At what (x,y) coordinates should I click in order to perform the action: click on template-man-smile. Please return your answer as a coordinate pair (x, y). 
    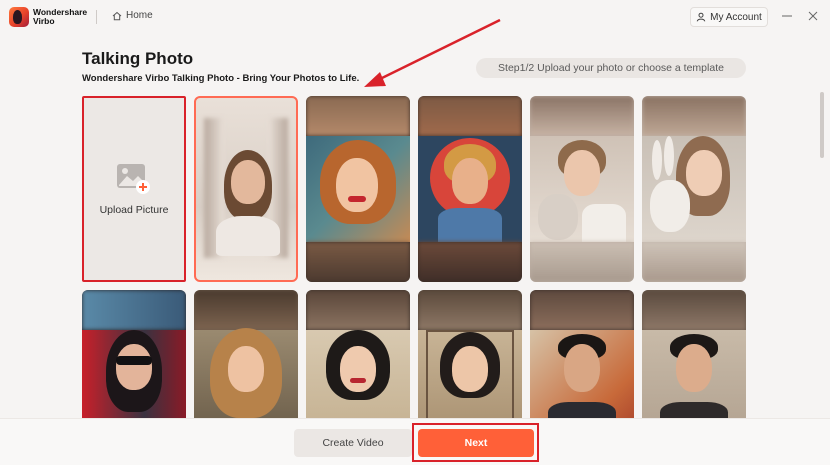
    Looking at the image, I should click on (694, 354).